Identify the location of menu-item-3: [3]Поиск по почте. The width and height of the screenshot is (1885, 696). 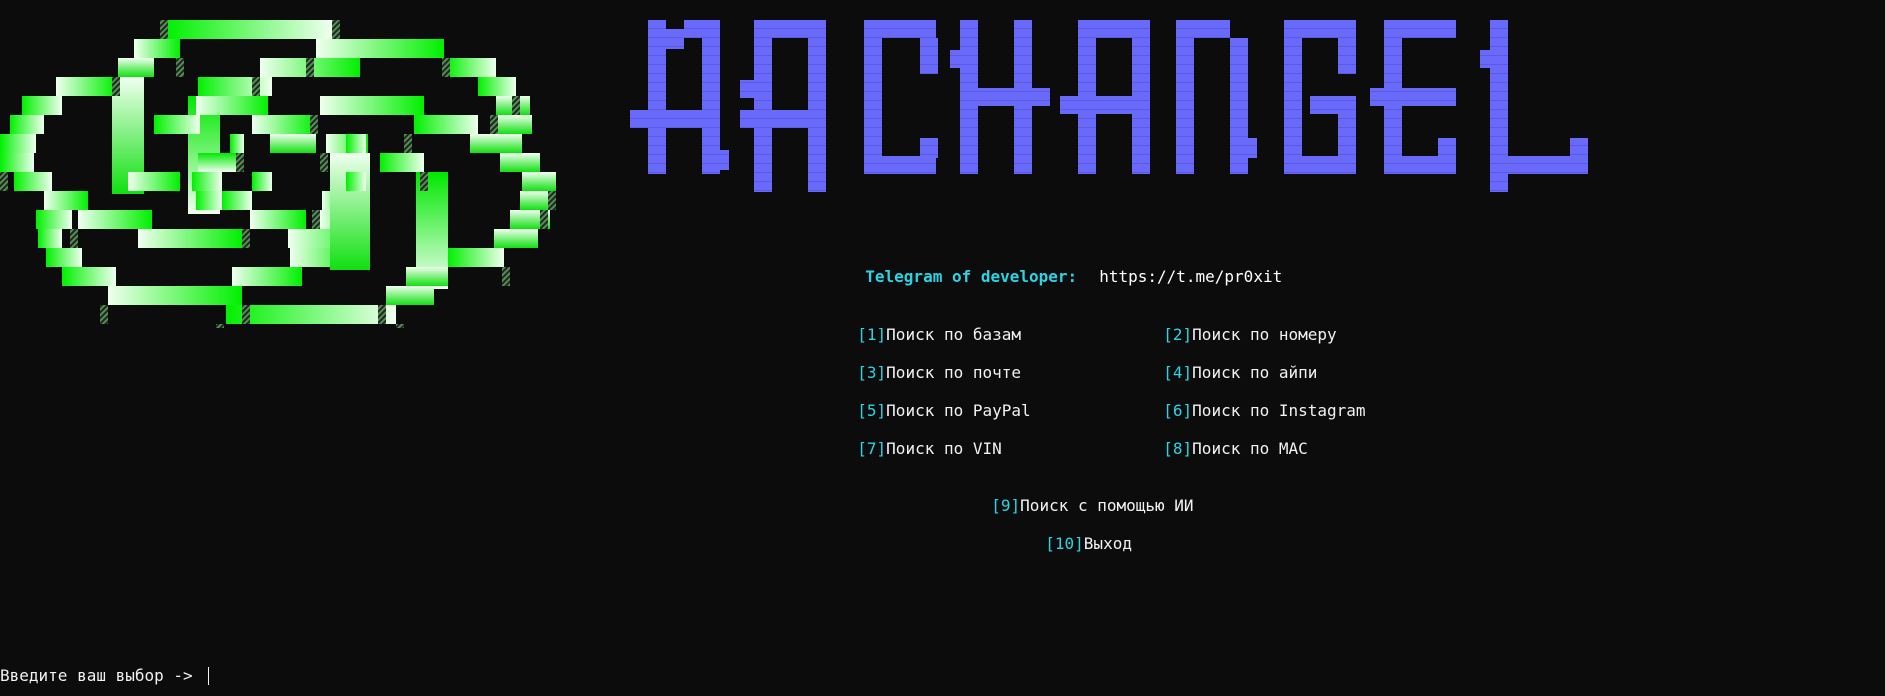
(929, 363).